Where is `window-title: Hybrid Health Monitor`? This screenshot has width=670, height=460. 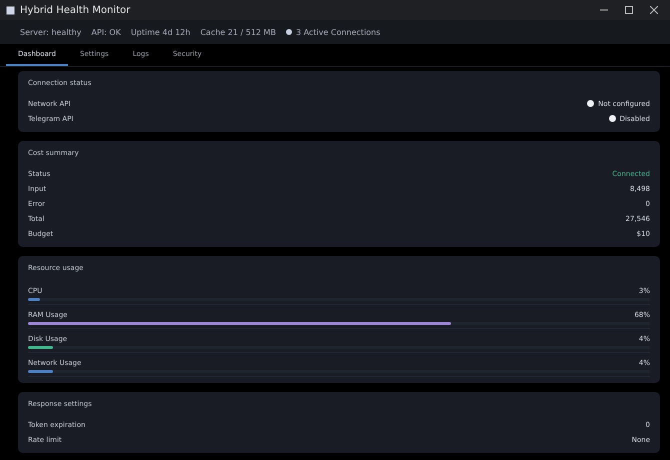
window-title: Hybrid Health Monitor is located at coordinates (76, 10).